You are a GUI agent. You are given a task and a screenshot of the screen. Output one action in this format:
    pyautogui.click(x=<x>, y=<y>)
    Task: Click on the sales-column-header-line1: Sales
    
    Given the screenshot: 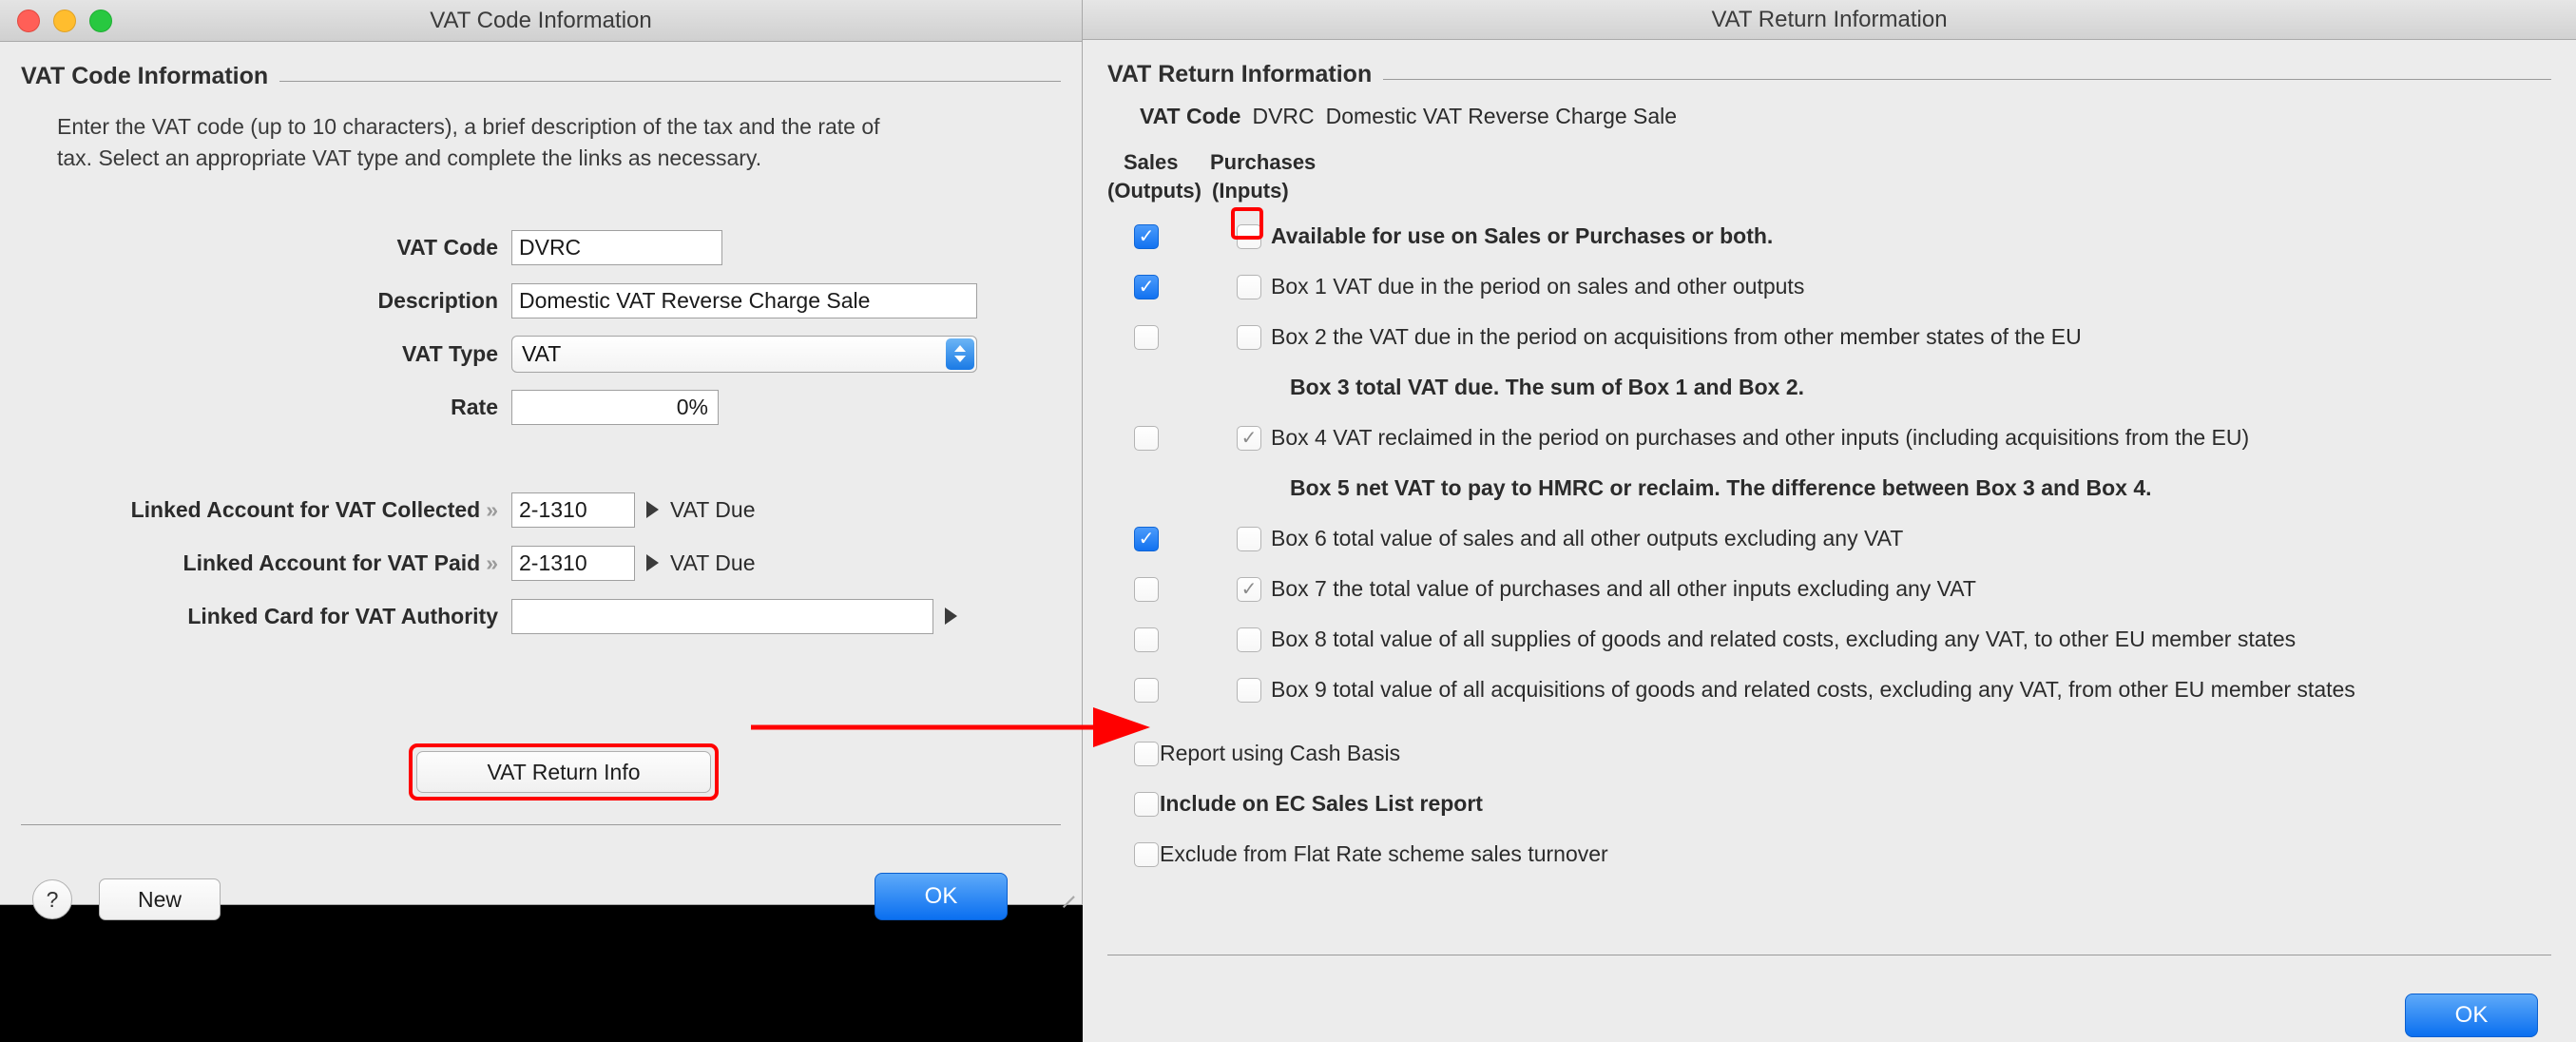 What is the action you would take?
    pyautogui.click(x=1151, y=162)
    